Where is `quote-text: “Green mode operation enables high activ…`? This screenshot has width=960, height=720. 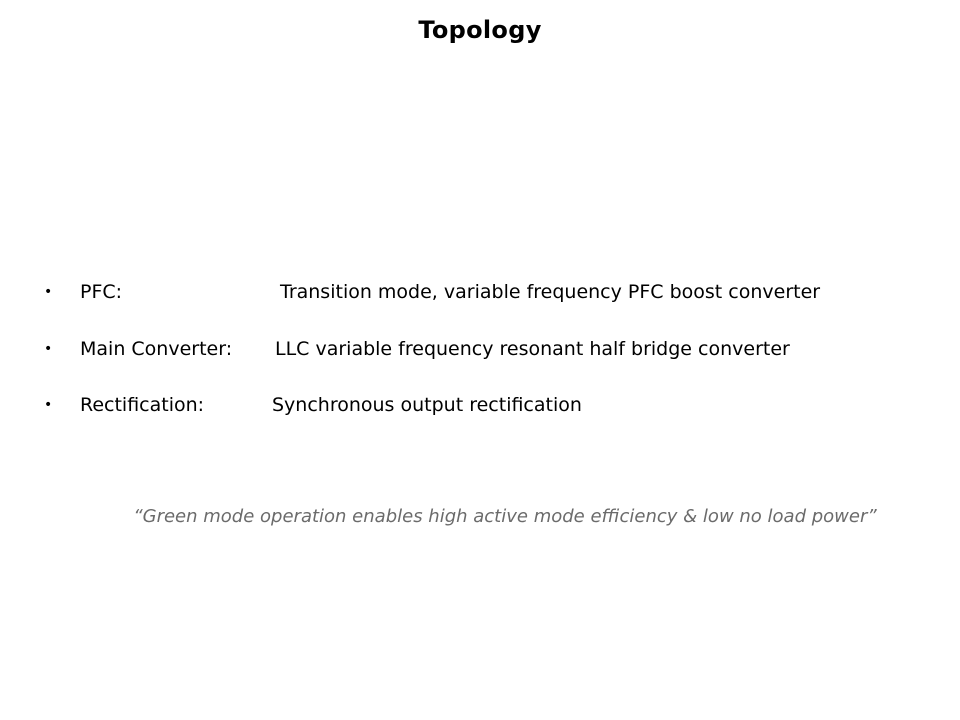 quote-text: “Green mode operation enables high activ… is located at coordinates (505, 516).